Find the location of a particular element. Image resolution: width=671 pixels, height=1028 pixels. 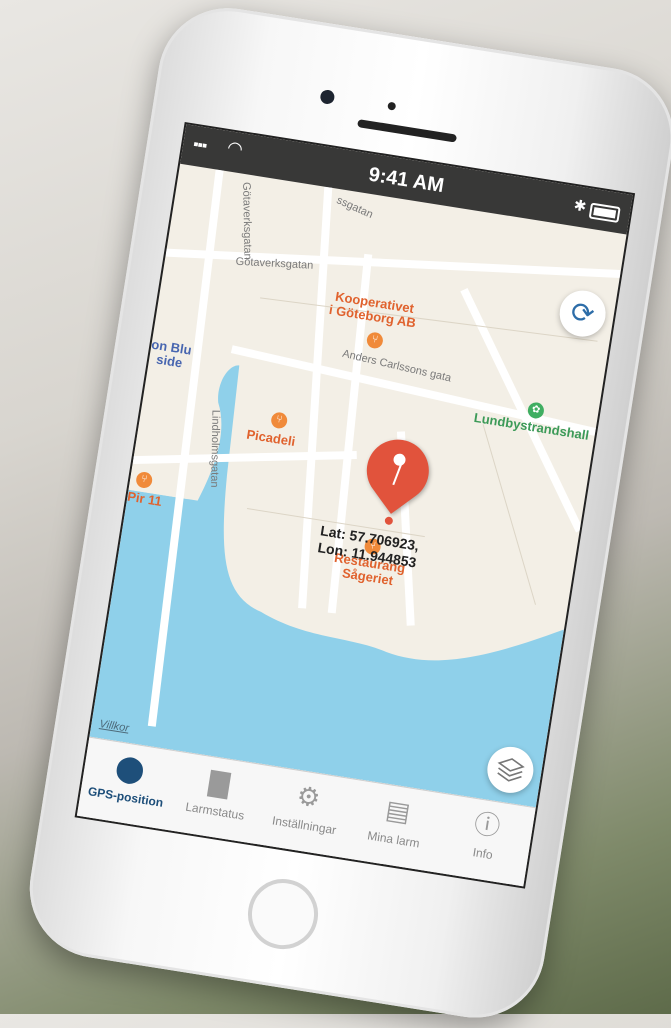

tab-installningar: ⚙ Inställningar is located at coordinates (306, 812).